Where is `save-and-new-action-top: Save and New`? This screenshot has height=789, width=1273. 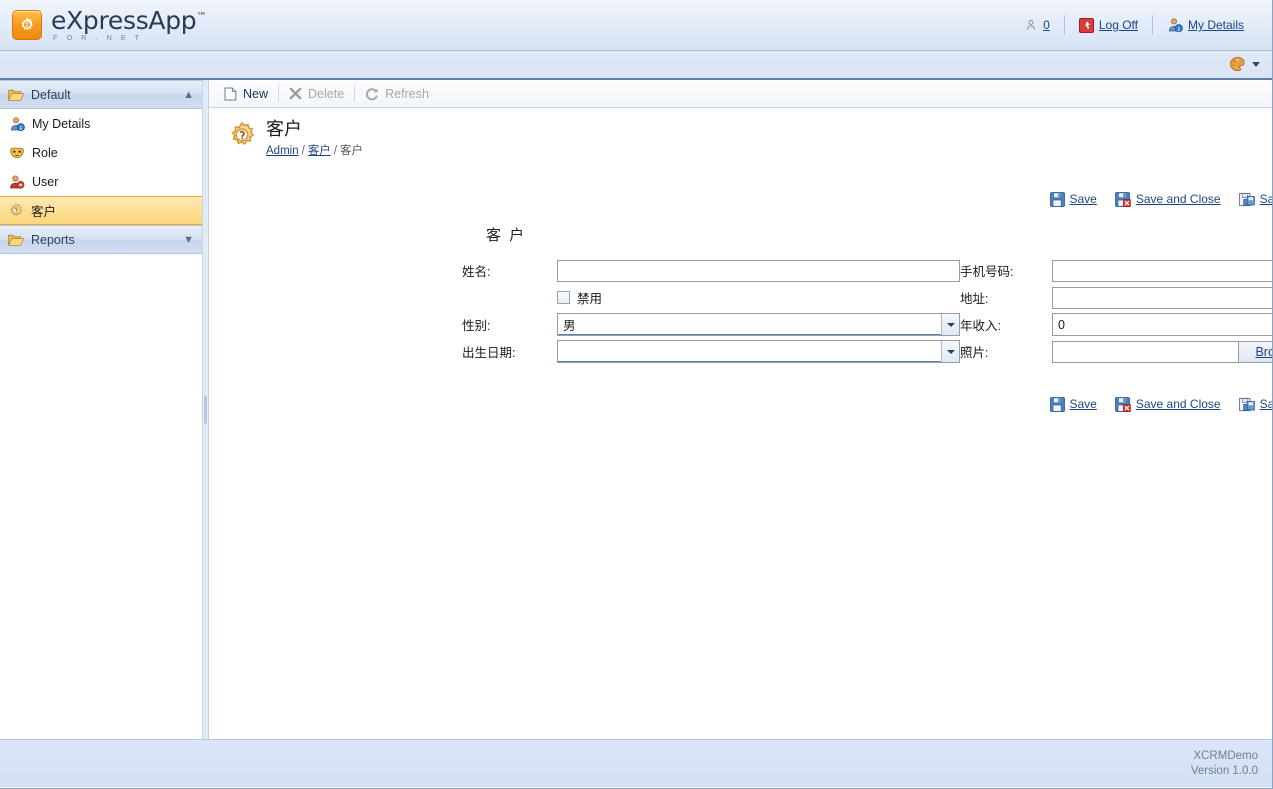 save-and-new-action-top: Save and New is located at coordinates (1251, 199).